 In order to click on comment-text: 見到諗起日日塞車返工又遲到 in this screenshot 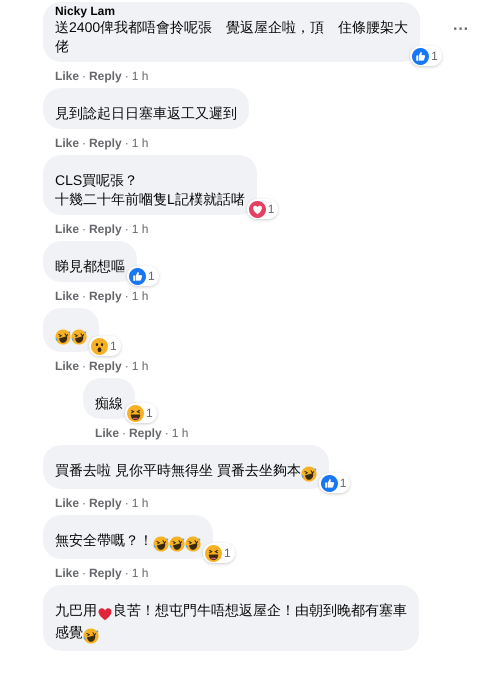, I will do `click(146, 113)`.